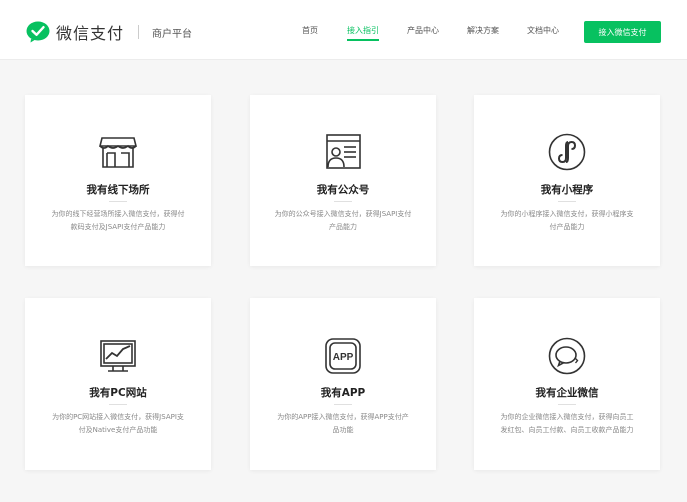  Describe the element at coordinates (90, 33) in the screenshot. I see `brand-name: 微信支付` at that location.